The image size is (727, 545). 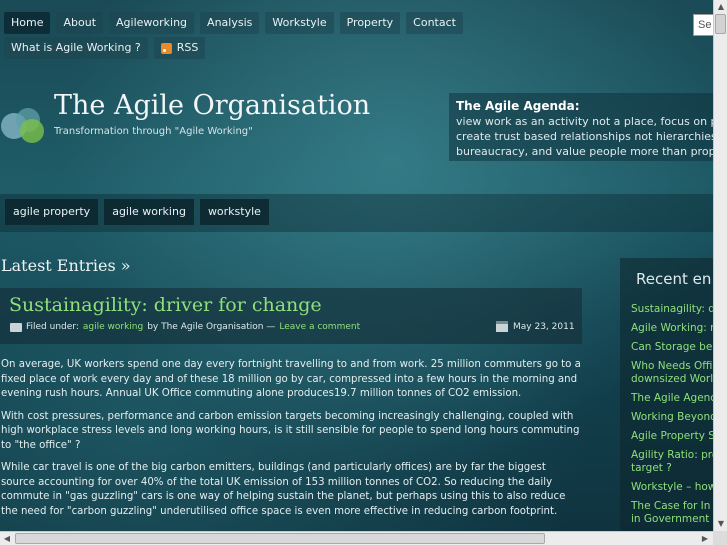 I want to click on horizontal-scroll-thumb, so click(x=280, y=538).